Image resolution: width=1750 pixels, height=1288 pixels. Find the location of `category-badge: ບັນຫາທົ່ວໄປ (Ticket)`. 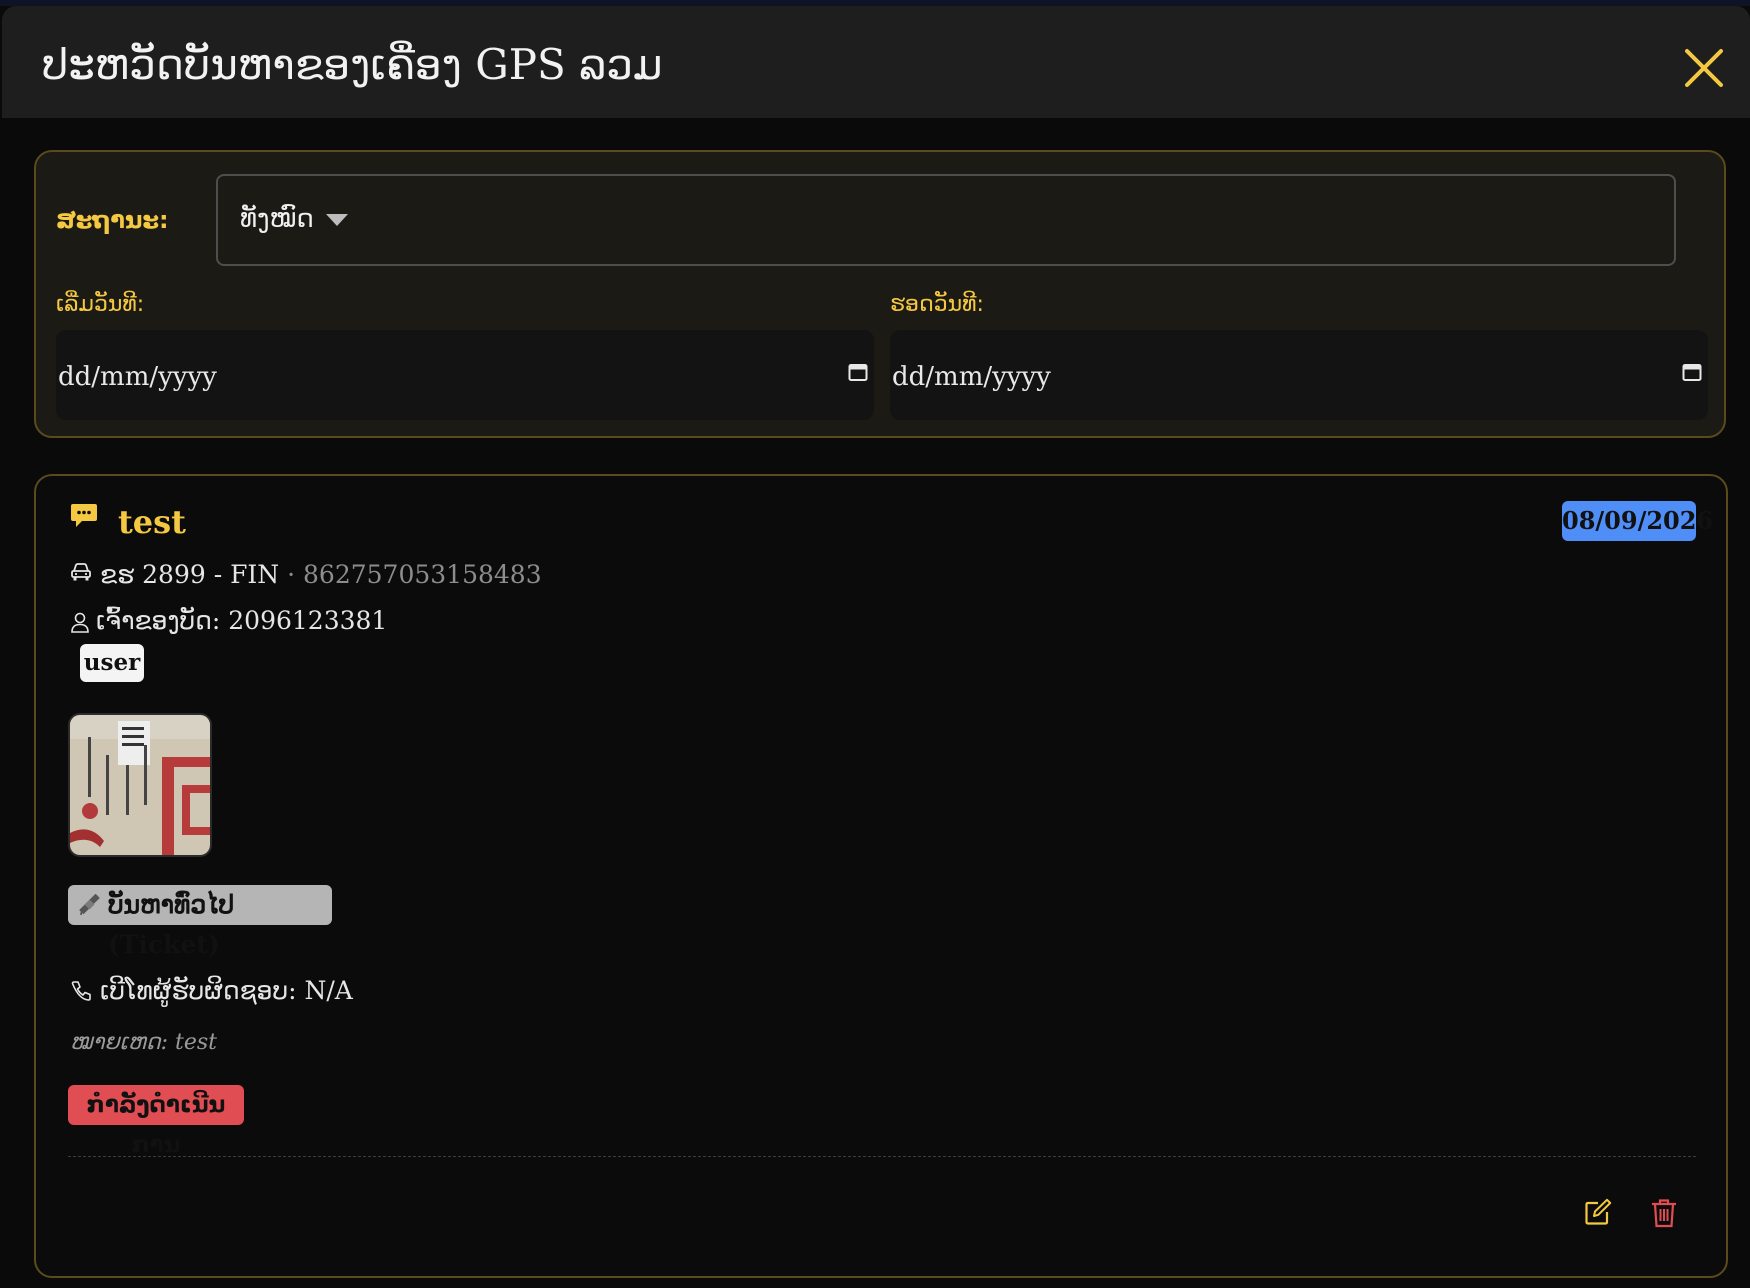

category-badge: ບັນຫາທົ່ວໄປ (Ticket) is located at coordinates (200, 922).